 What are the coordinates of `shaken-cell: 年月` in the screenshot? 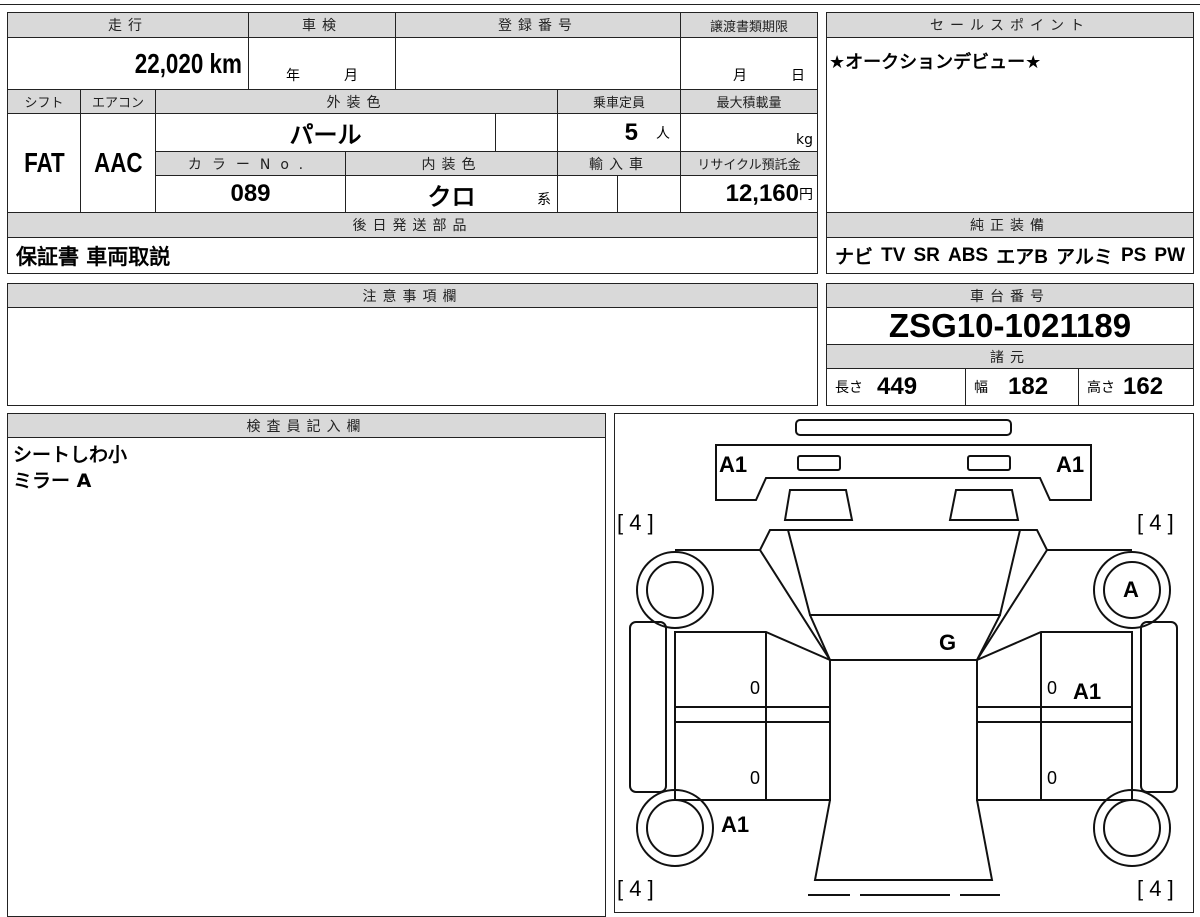 It's located at (322, 63).